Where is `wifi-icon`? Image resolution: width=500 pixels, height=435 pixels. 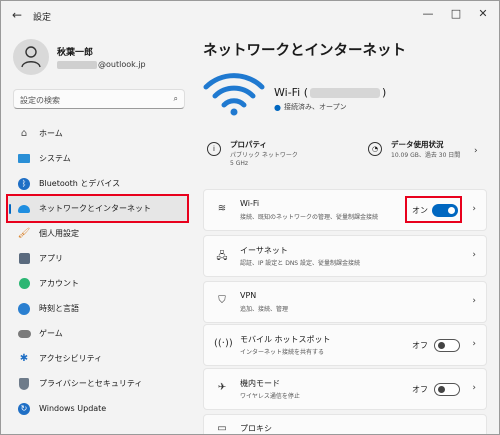 wifi-icon is located at coordinates (234, 94).